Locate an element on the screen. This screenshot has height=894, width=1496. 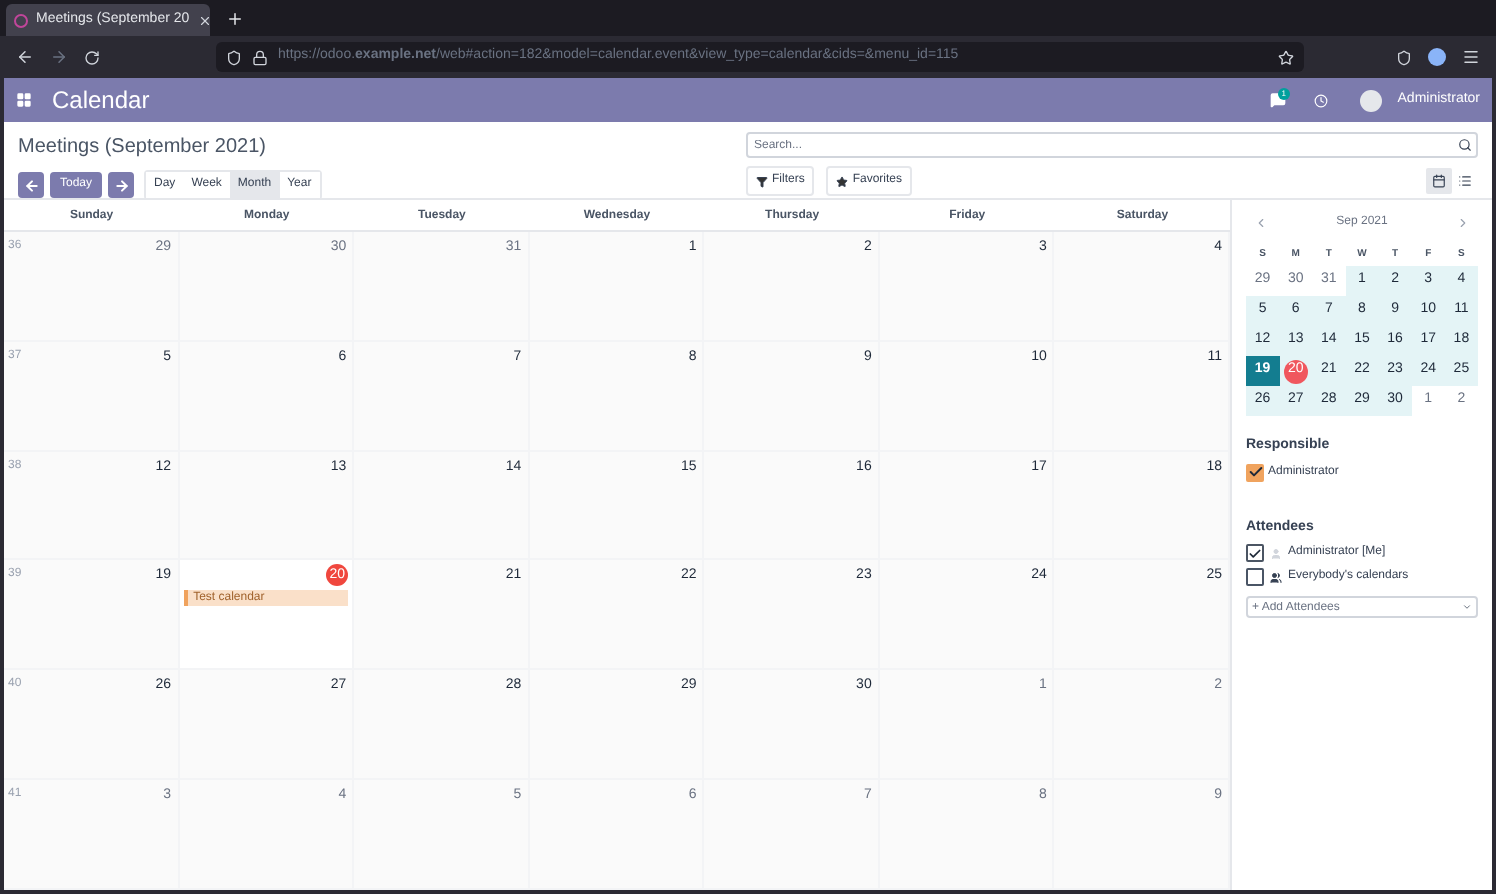
apps-menu-icon is located at coordinates (24, 100).